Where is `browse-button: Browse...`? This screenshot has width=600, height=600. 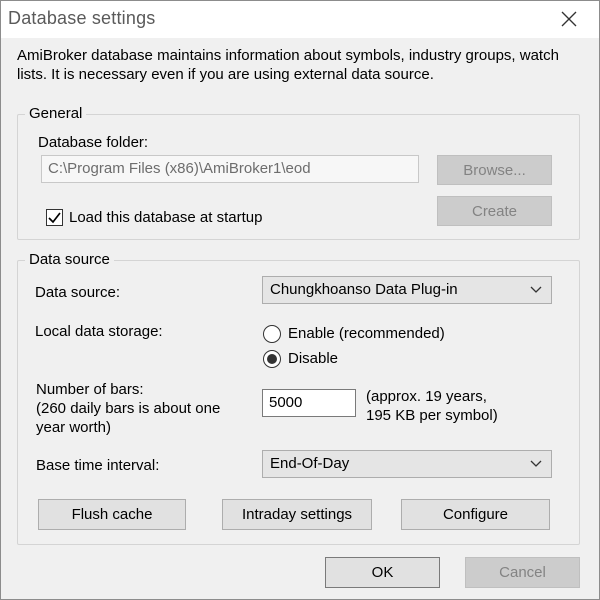 browse-button: Browse... is located at coordinates (494, 170).